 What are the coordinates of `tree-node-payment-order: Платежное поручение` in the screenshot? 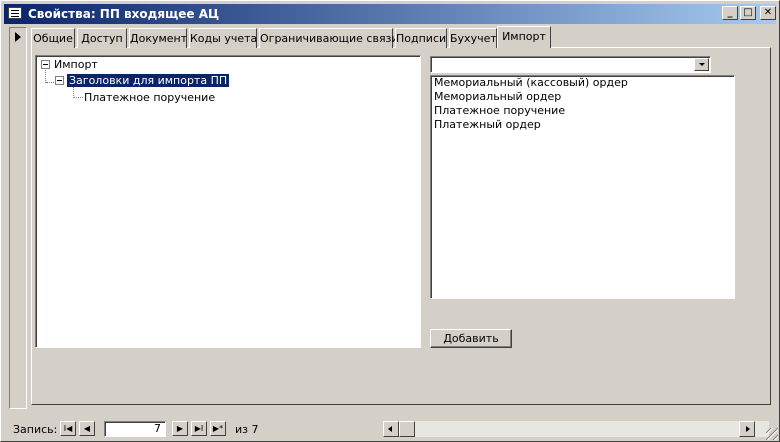 It's located at (149, 97).